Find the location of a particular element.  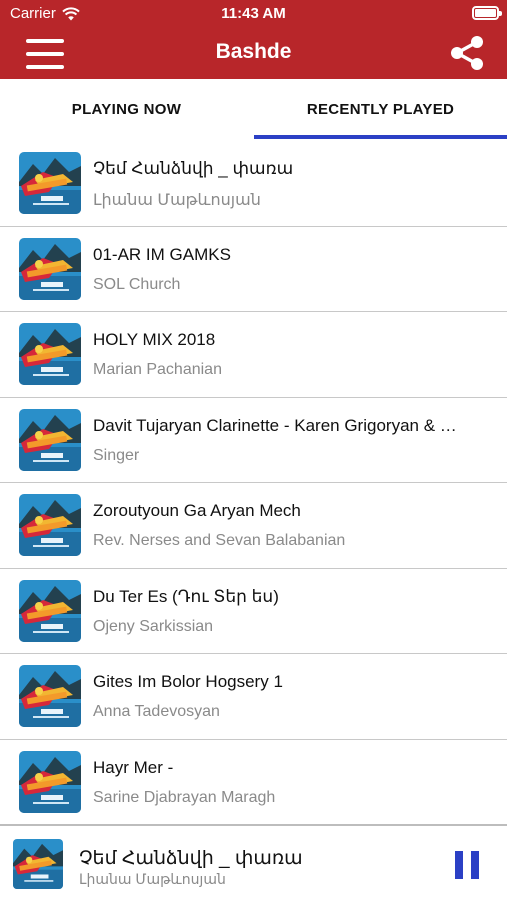

track-artist: Sarine Djabrayan Maragh is located at coordinates (184, 797).